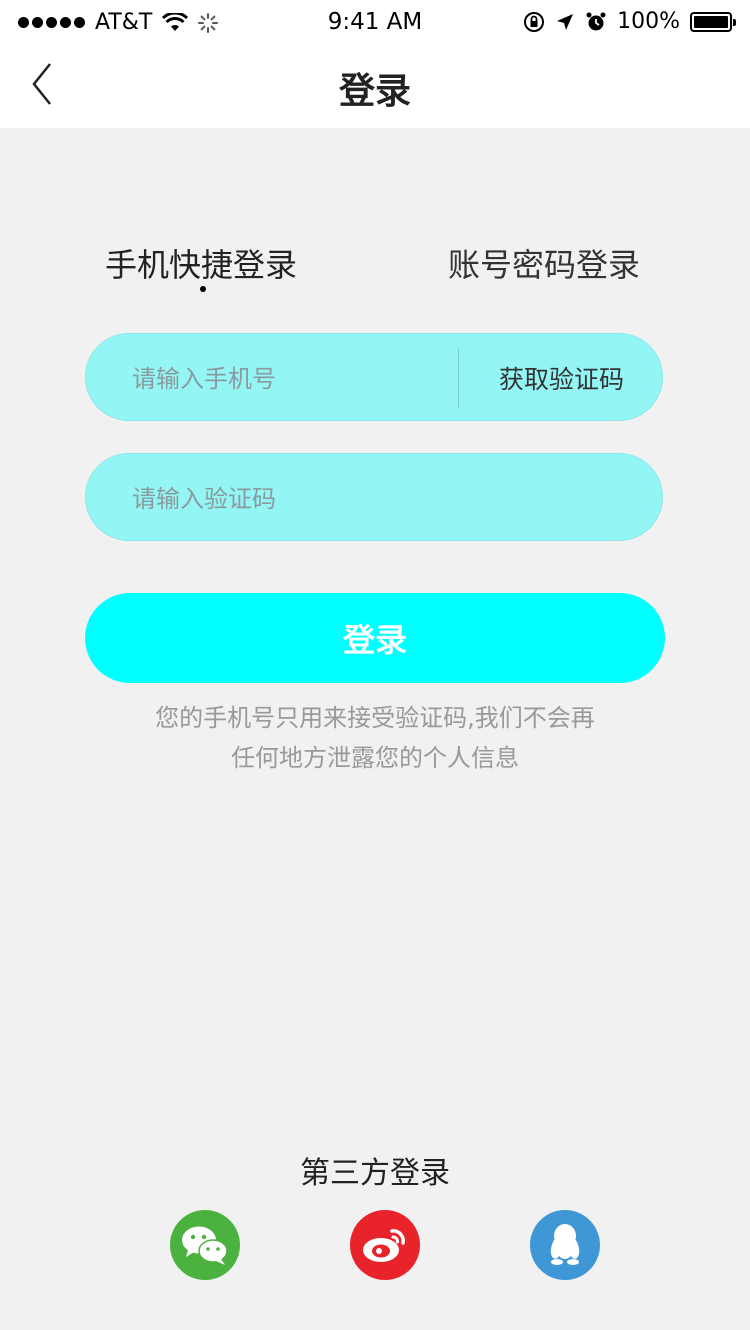 This screenshot has height=1330, width=750. I want to click on wechat-login-button, so click(205, 1245).